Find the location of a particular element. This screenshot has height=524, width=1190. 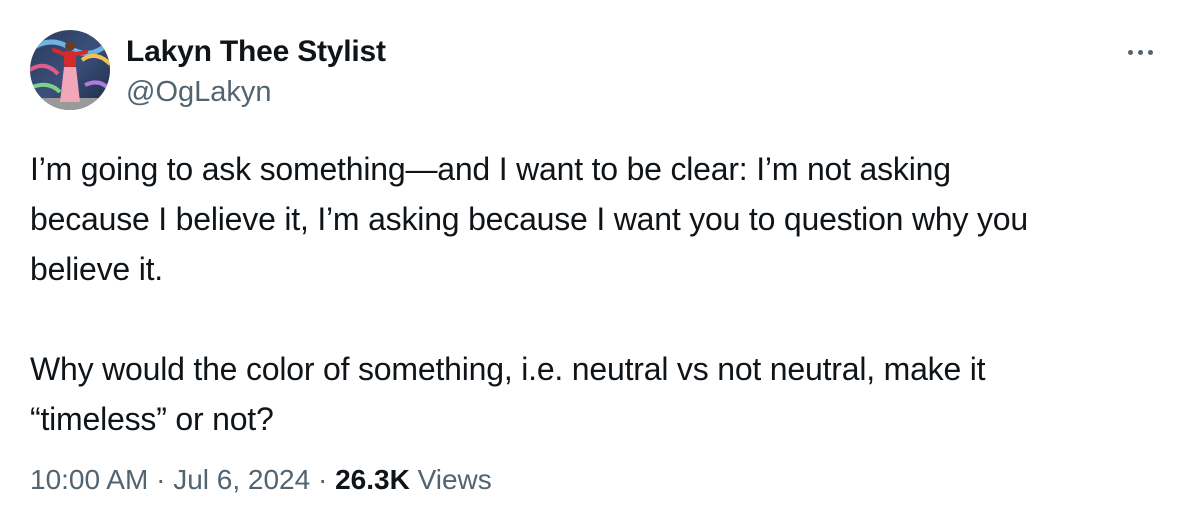

tweet-time: 10:00 AM is located at coordinates (89, 479).